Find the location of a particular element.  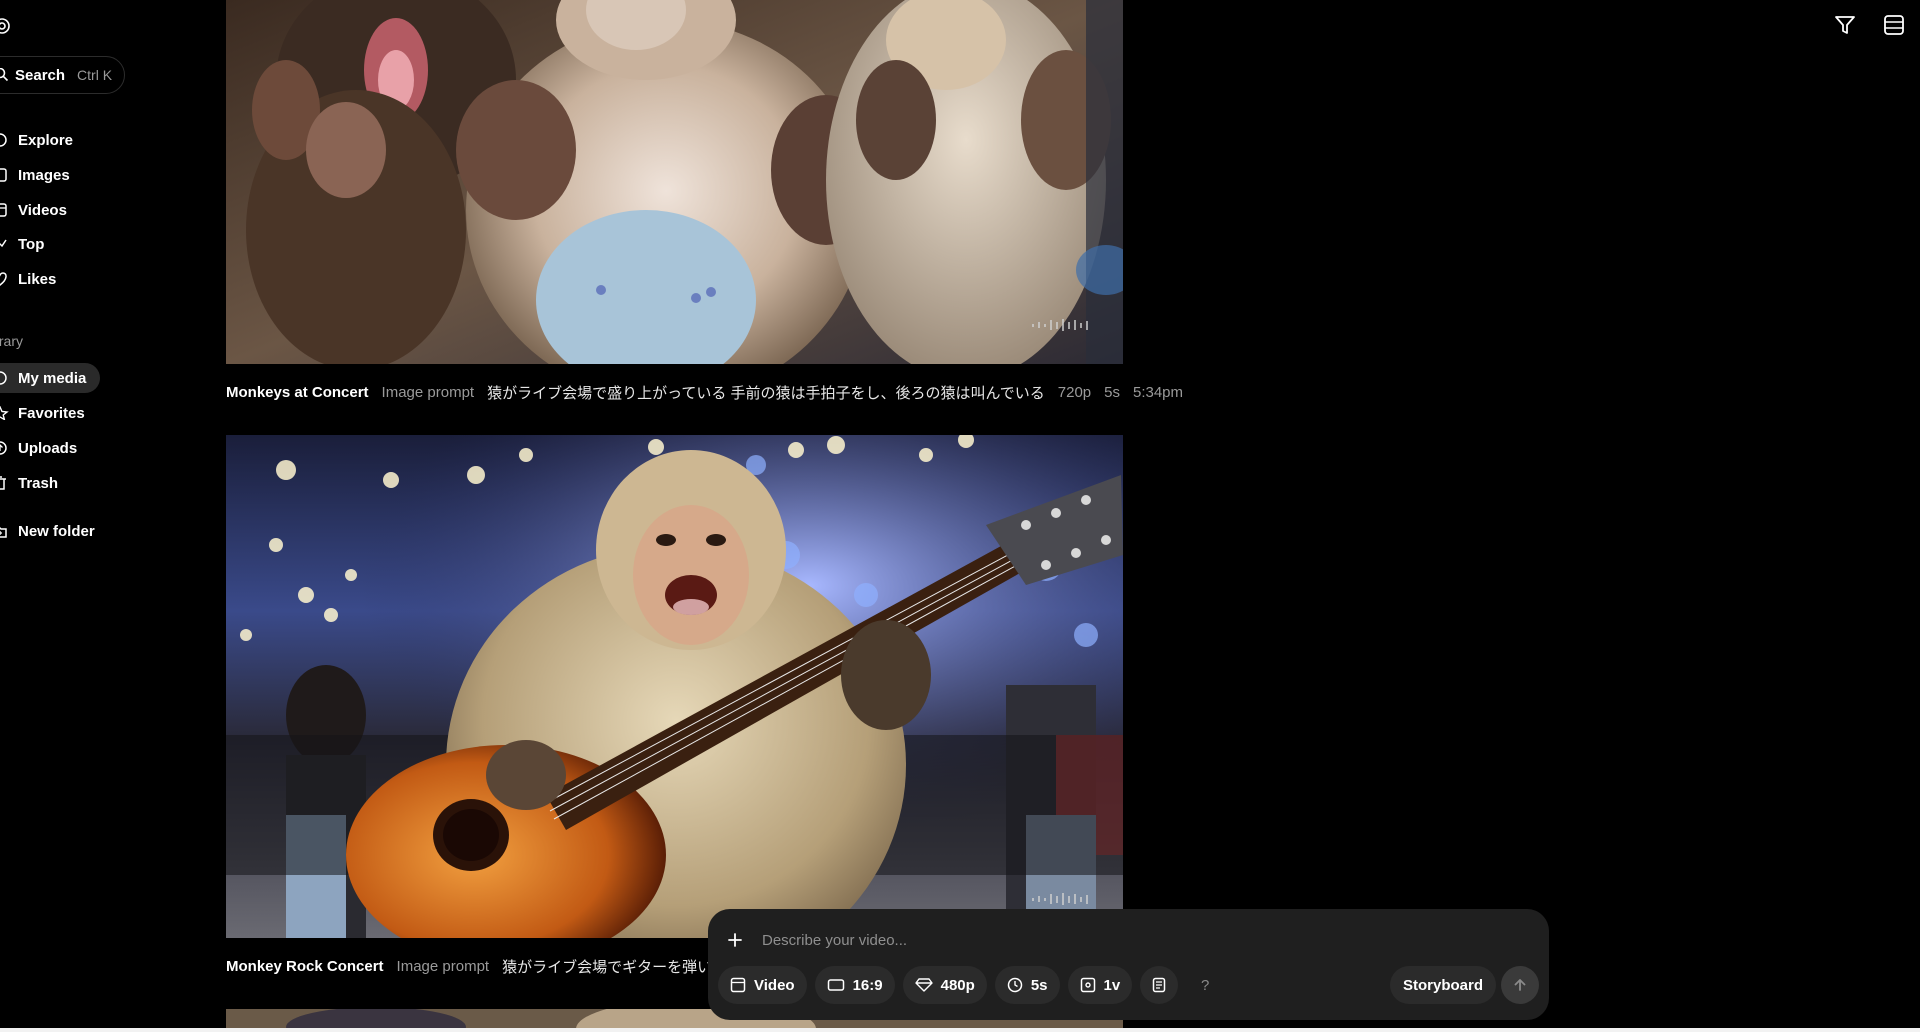

sidebar-item-label: Favorites is located at coordinates (51, 413).